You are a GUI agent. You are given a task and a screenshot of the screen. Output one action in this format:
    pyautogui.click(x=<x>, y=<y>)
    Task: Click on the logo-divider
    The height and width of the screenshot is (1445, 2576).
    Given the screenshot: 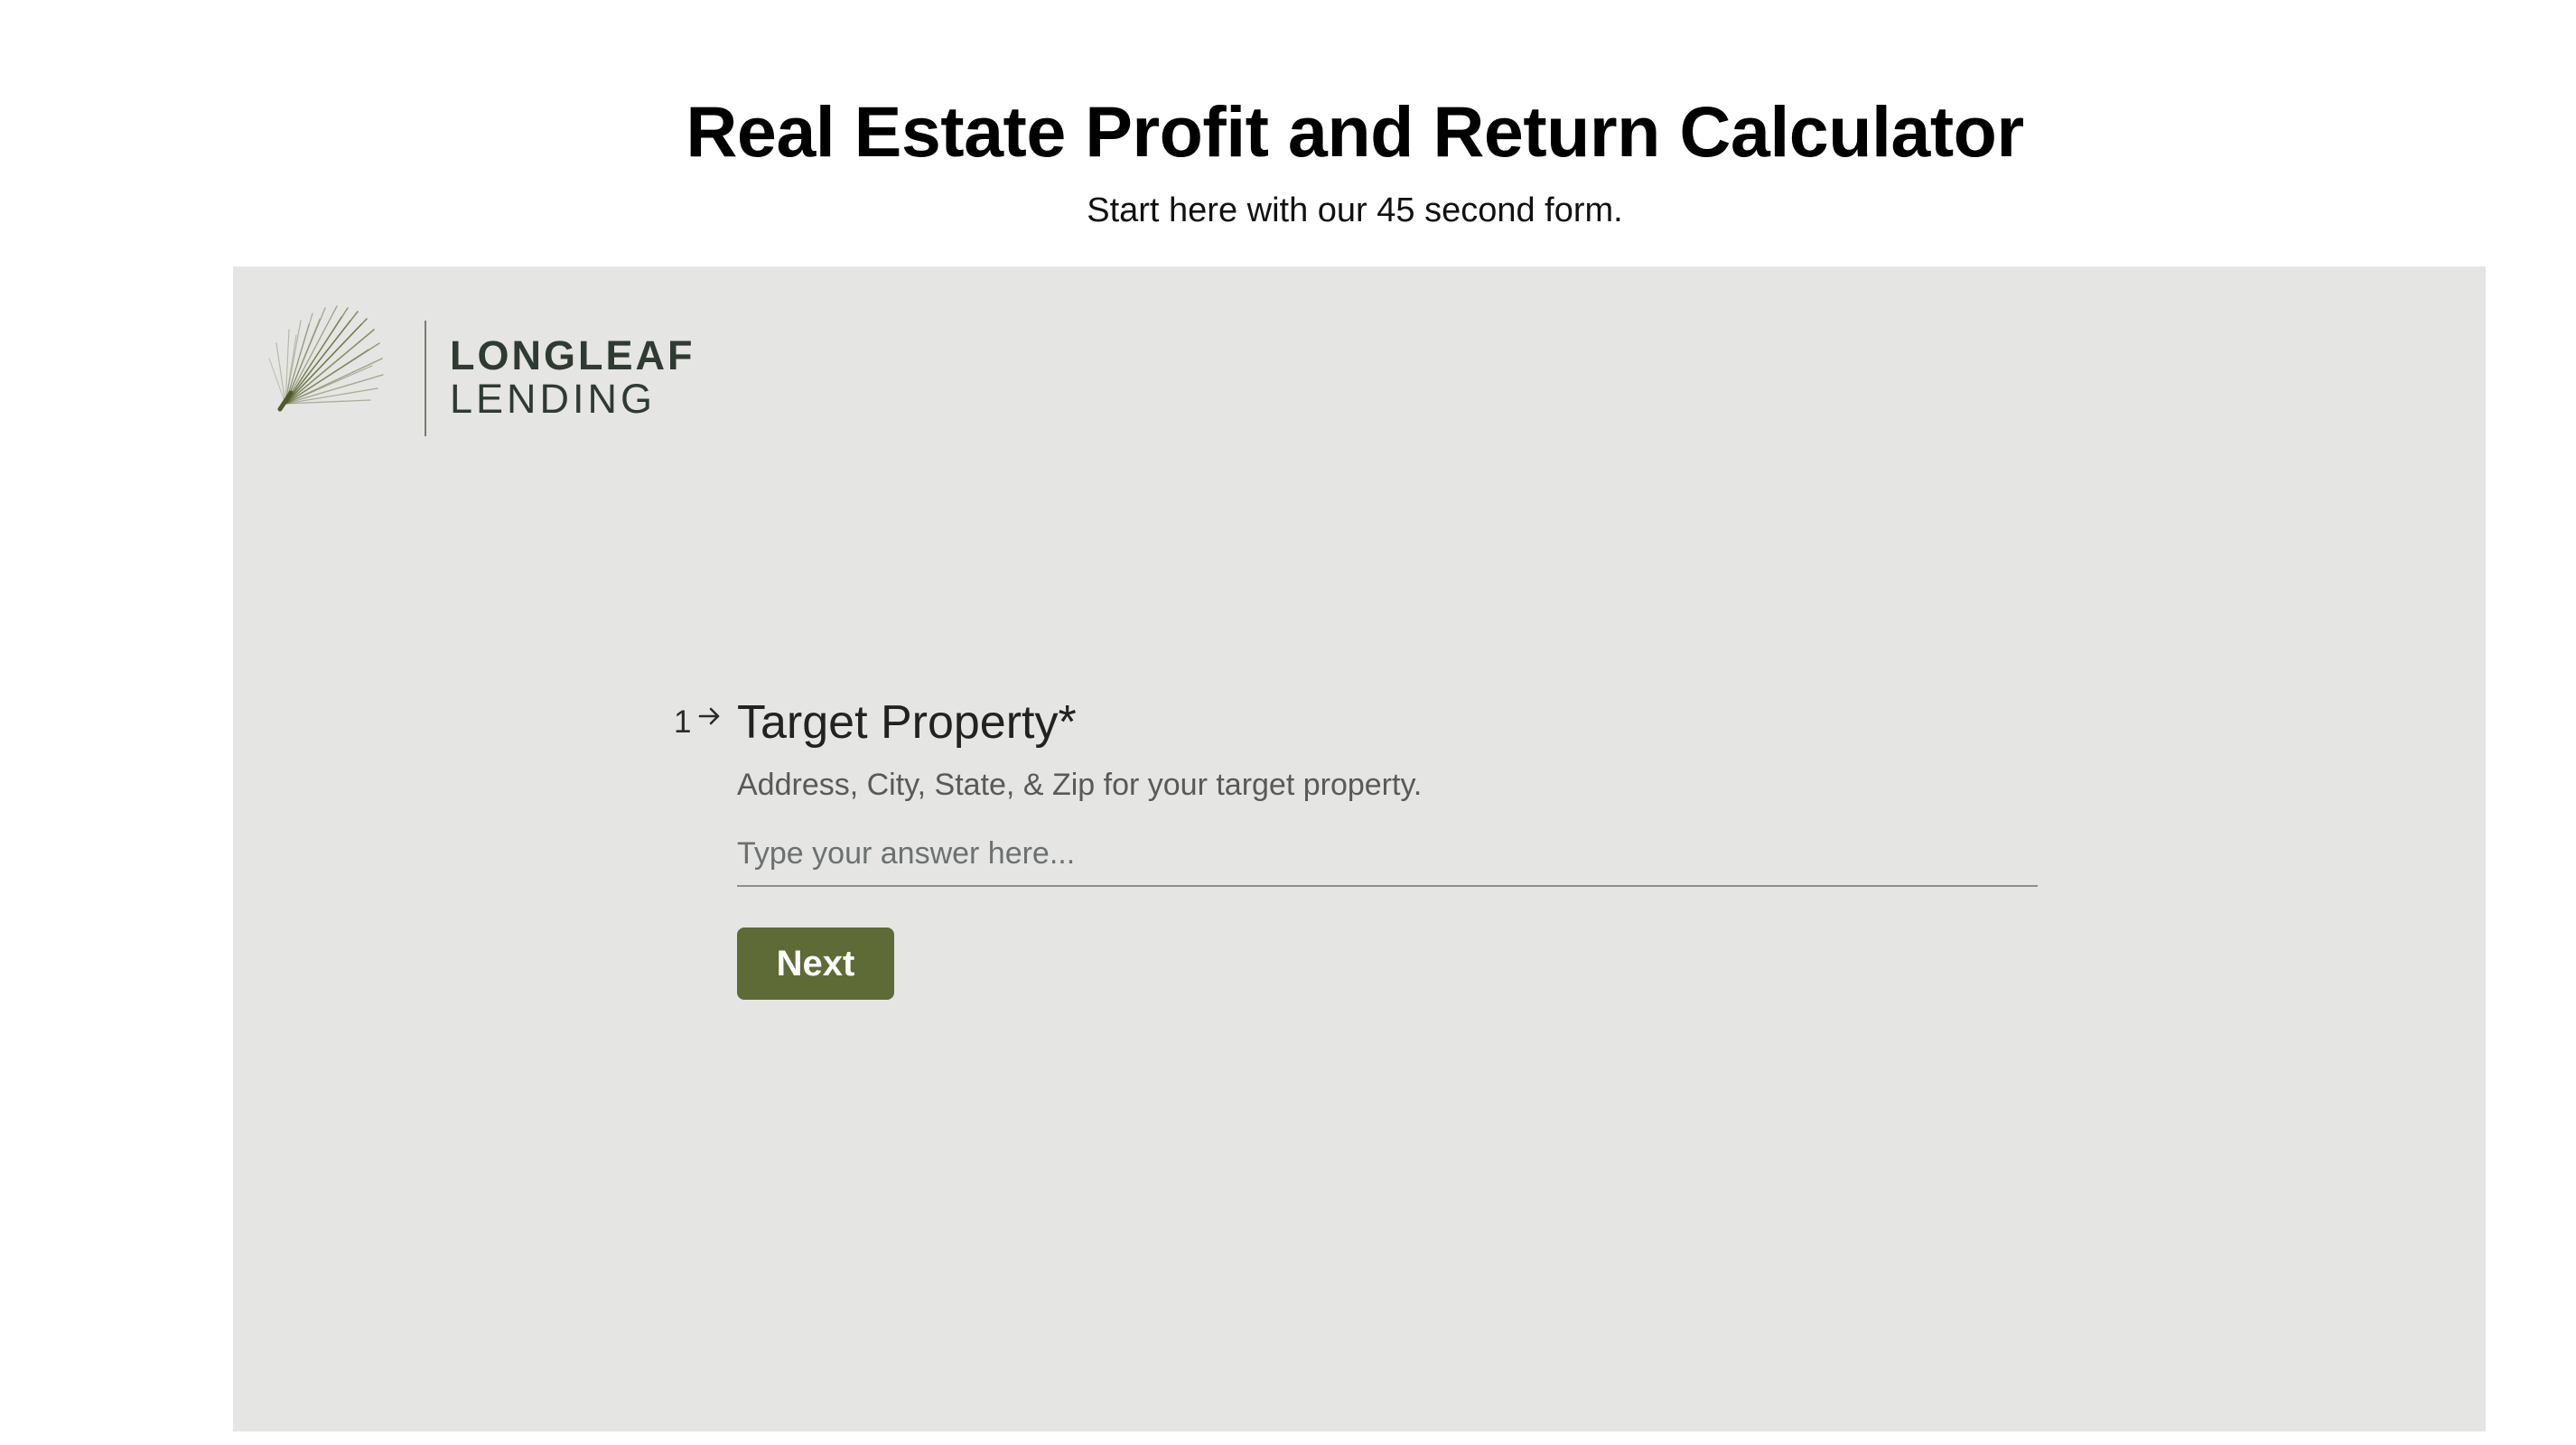 What is the action you would take?
    pyautogui.click(x=425, y=378)
    